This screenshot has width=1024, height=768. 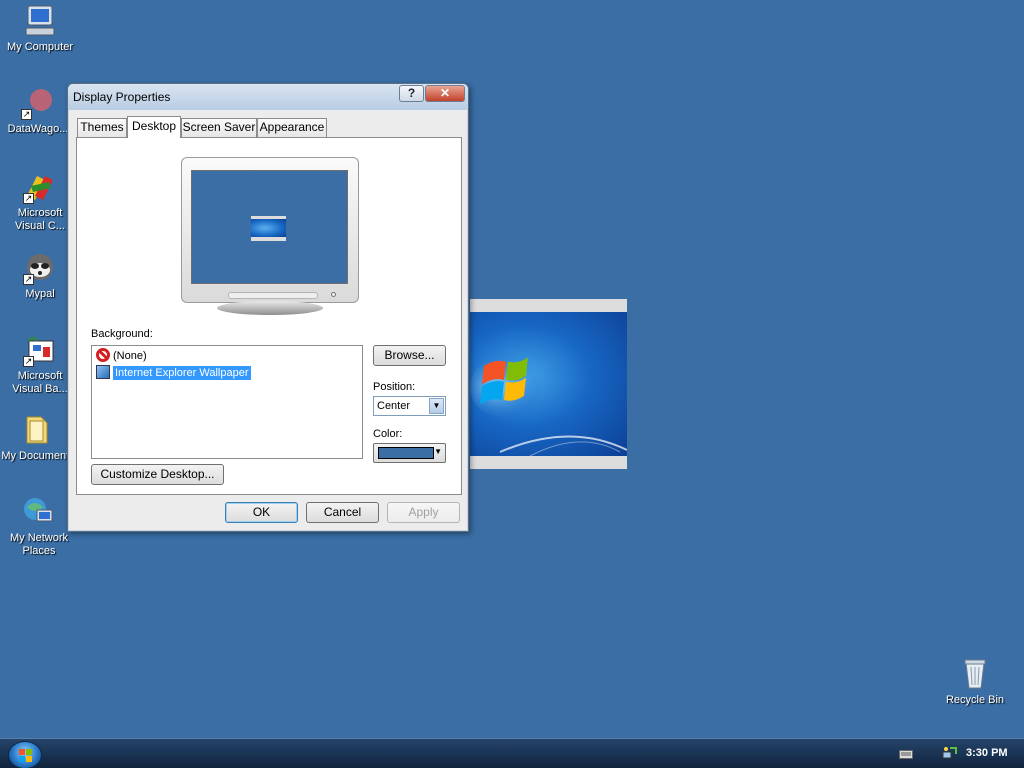 I want to click on mypal-icon: ↗, so click(x=40, y=268).